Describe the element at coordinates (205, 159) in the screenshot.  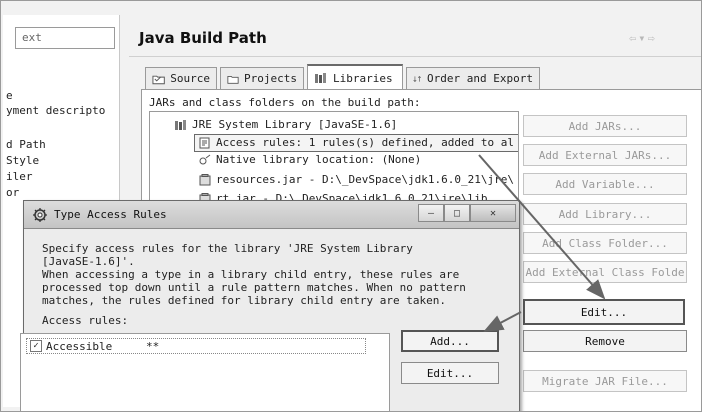
I see `native-library-icon` at that location.